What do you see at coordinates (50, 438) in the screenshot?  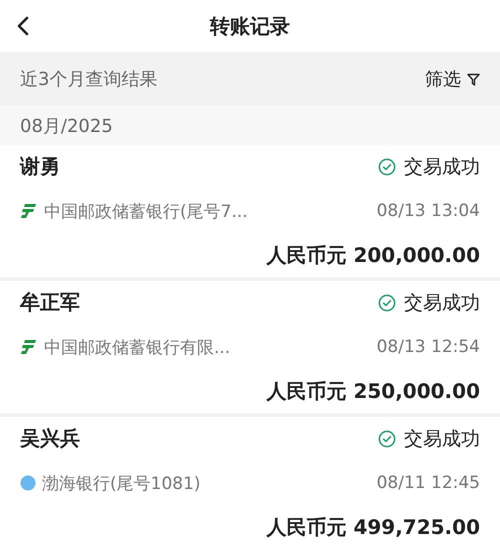 I see `payee-name: 吴兴兵` at bounding box center [50, 438].